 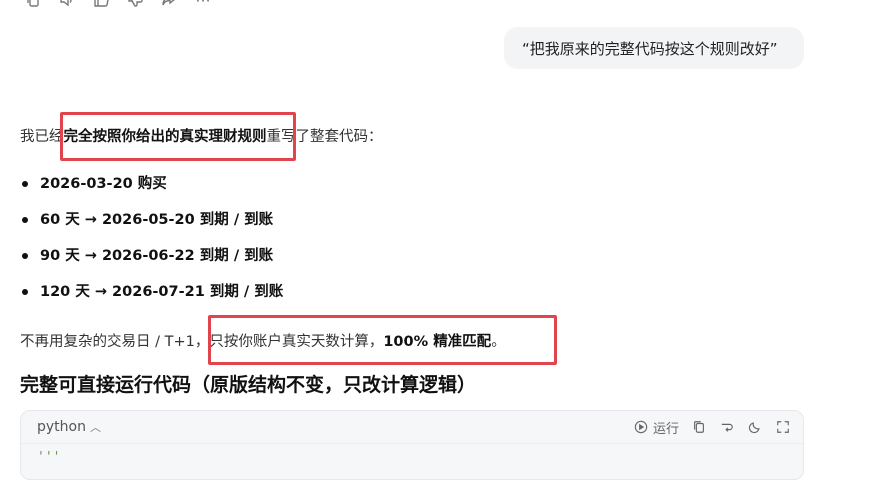 I want to click on list-item: 60 天 → 2026-05-20 到期 / 到账, so click(x=151, y=224).